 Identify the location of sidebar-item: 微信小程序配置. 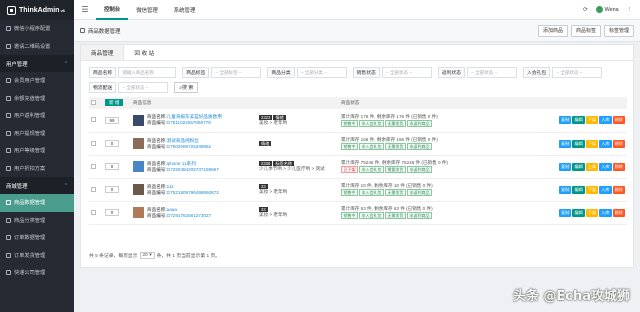
(37, 29).